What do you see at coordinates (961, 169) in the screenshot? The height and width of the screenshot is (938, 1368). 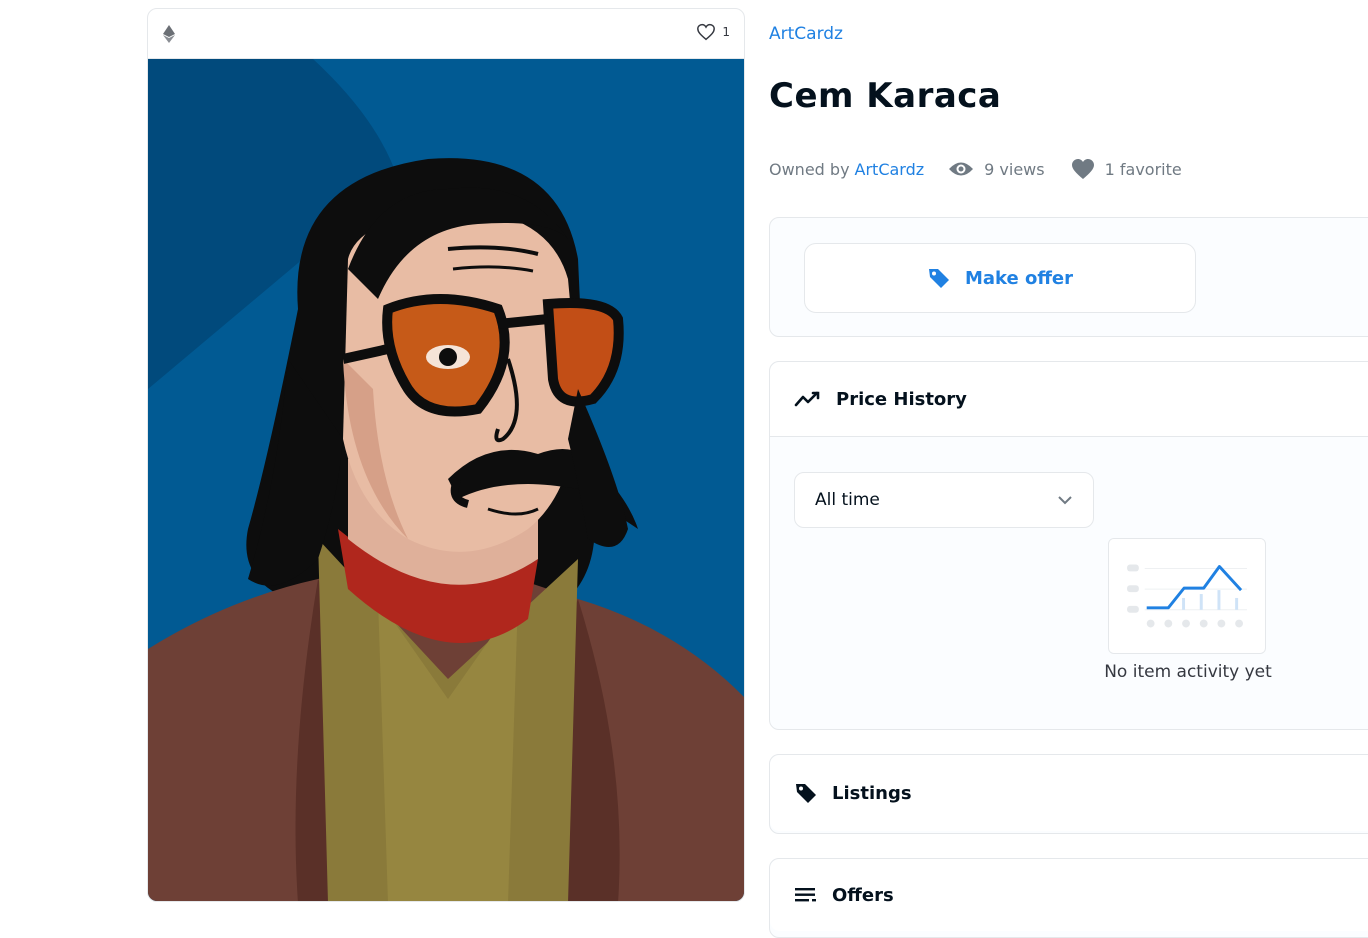 I see `eye-icon` at bounding box center [961, 169].